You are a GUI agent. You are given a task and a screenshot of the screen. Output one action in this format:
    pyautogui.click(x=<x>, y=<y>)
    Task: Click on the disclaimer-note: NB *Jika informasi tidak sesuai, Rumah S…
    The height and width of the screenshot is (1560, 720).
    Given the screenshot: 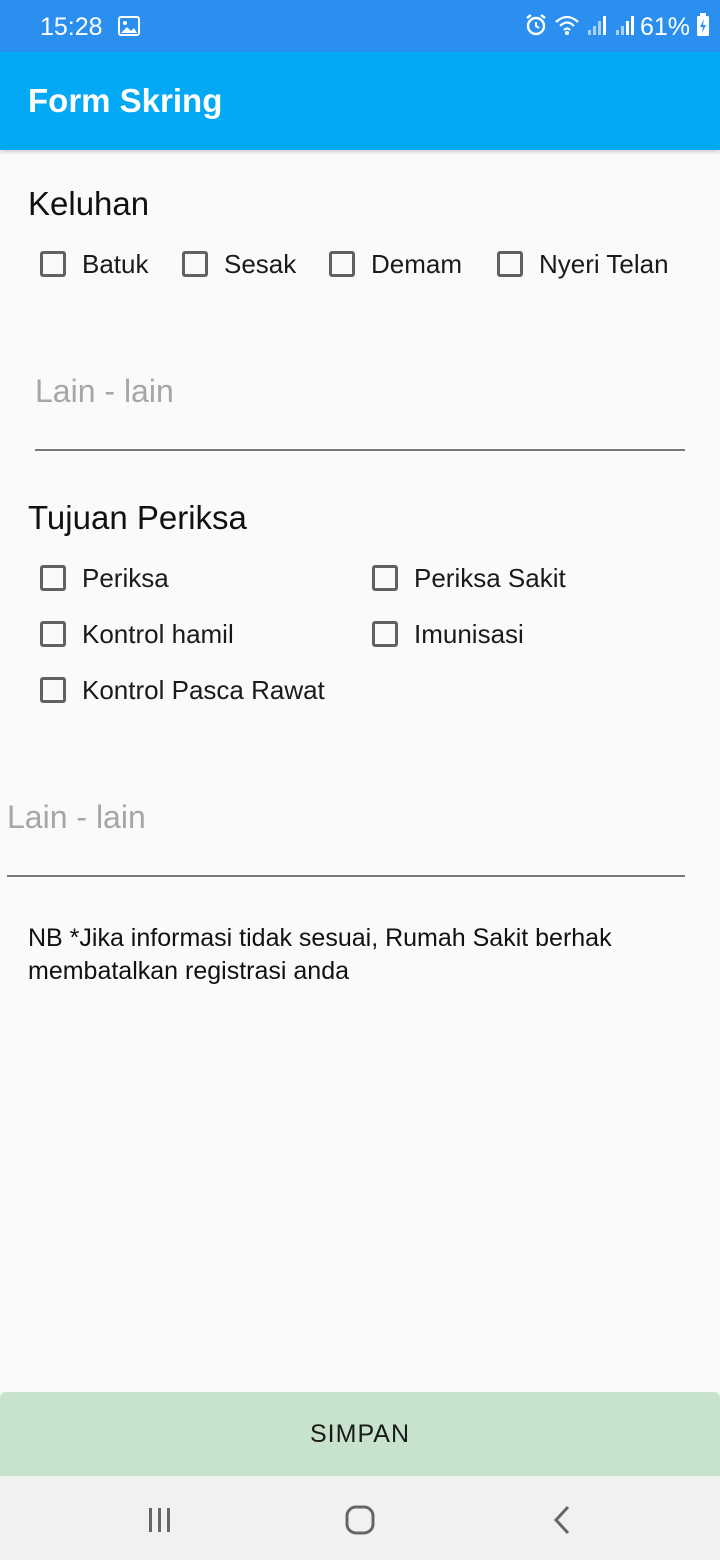 What is the action you would take?
    pyautogui.click(x=320, y=954)
    